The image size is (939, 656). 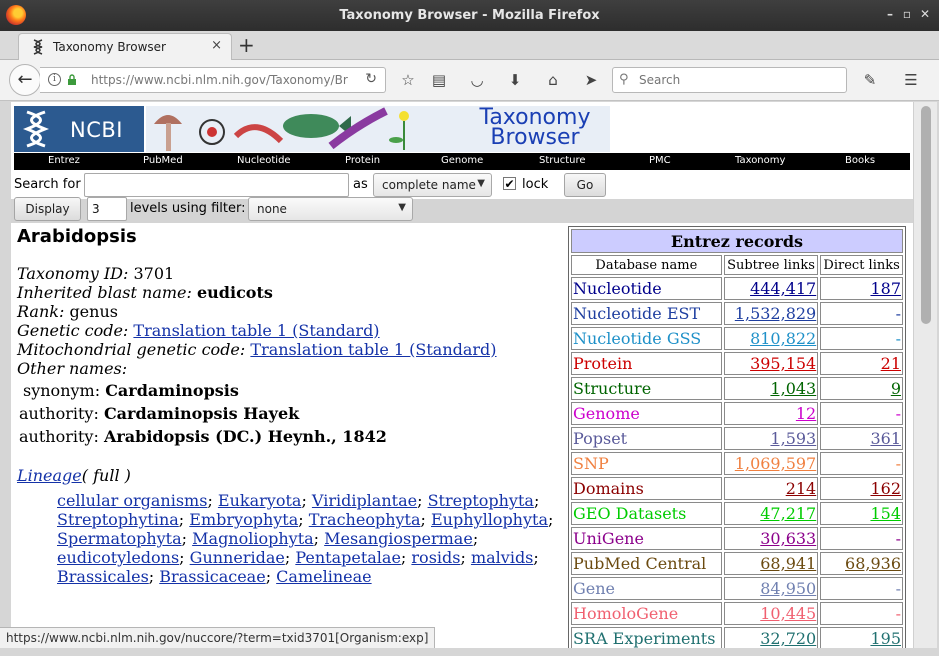 What do you see at coordinates (926, 215) in the screenshot?
I see `scrollbar-thumb` at bounding box center [926, 215].